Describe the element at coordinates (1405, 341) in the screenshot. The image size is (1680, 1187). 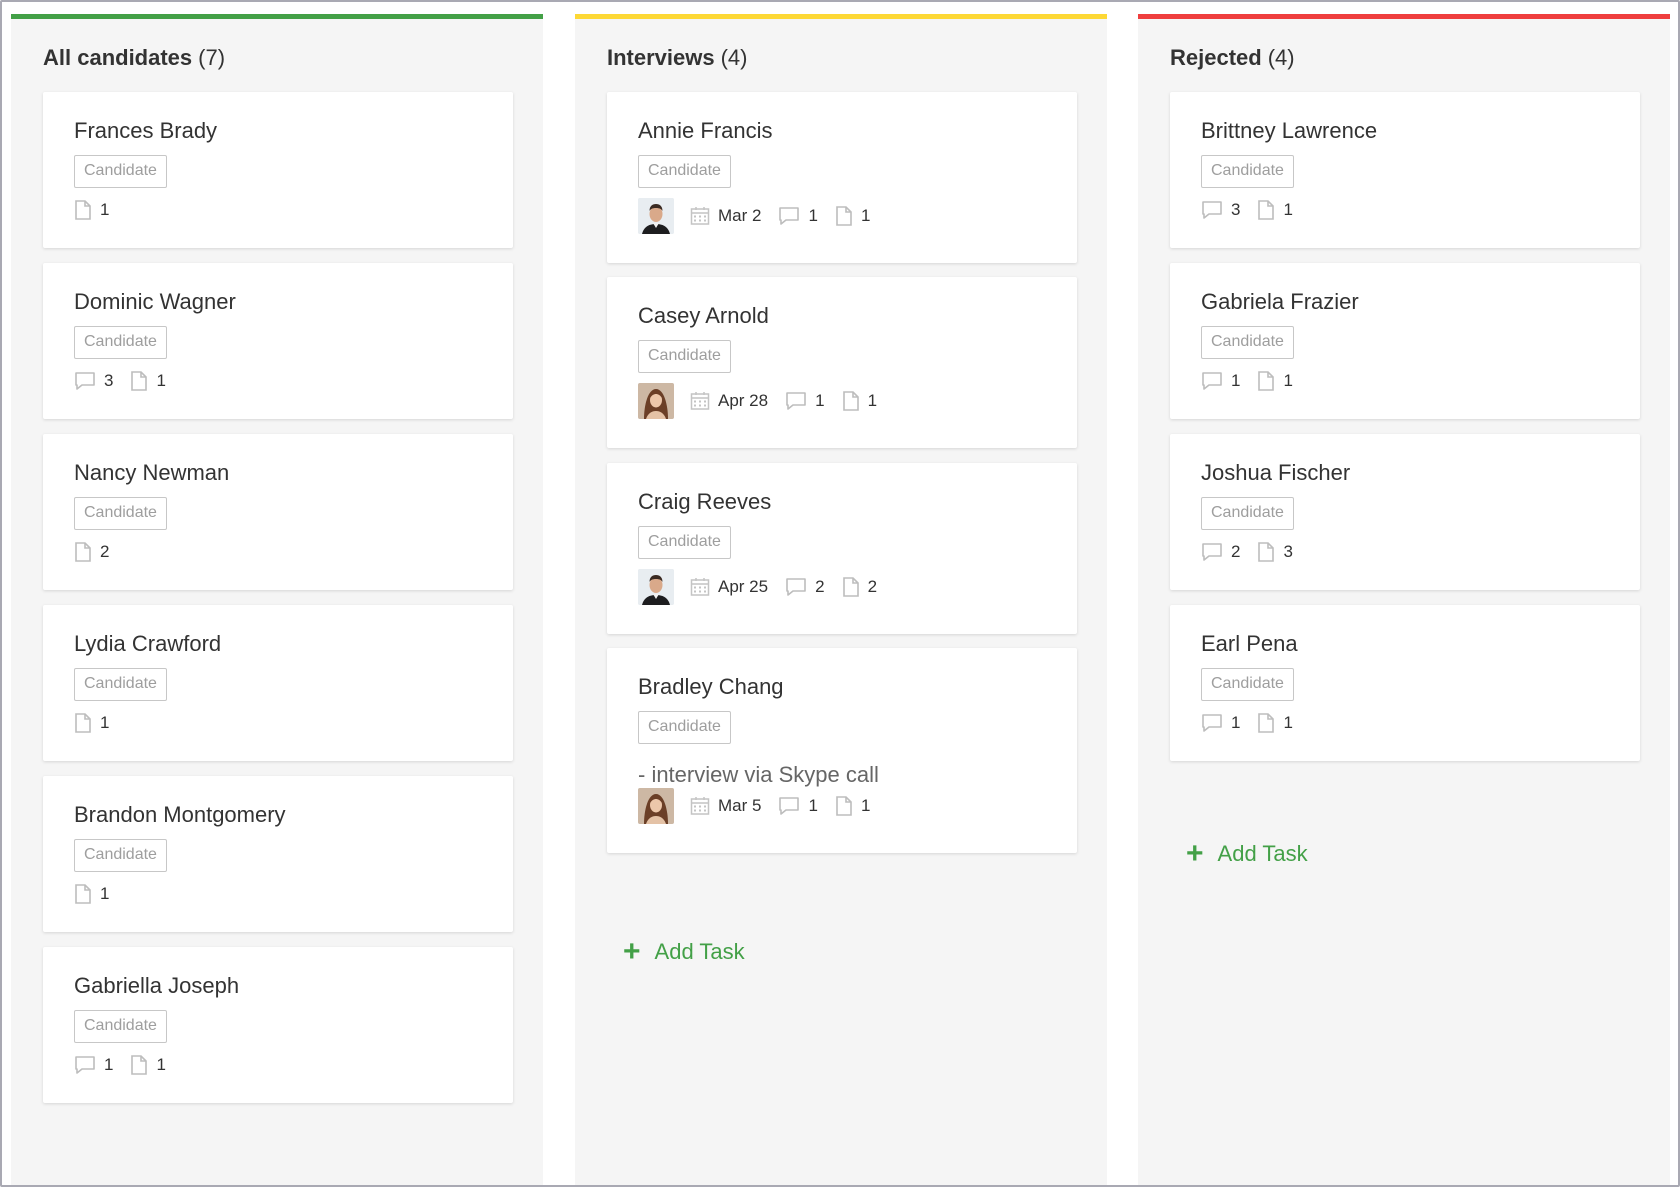
I see `candidate-card: Gabriela Frazier Candidate 1 1` at that location.